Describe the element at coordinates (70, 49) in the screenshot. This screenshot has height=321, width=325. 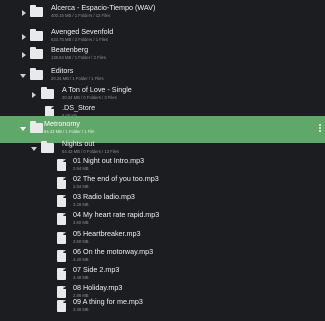
I see `tree-item-name: Beatenberg` at that location.